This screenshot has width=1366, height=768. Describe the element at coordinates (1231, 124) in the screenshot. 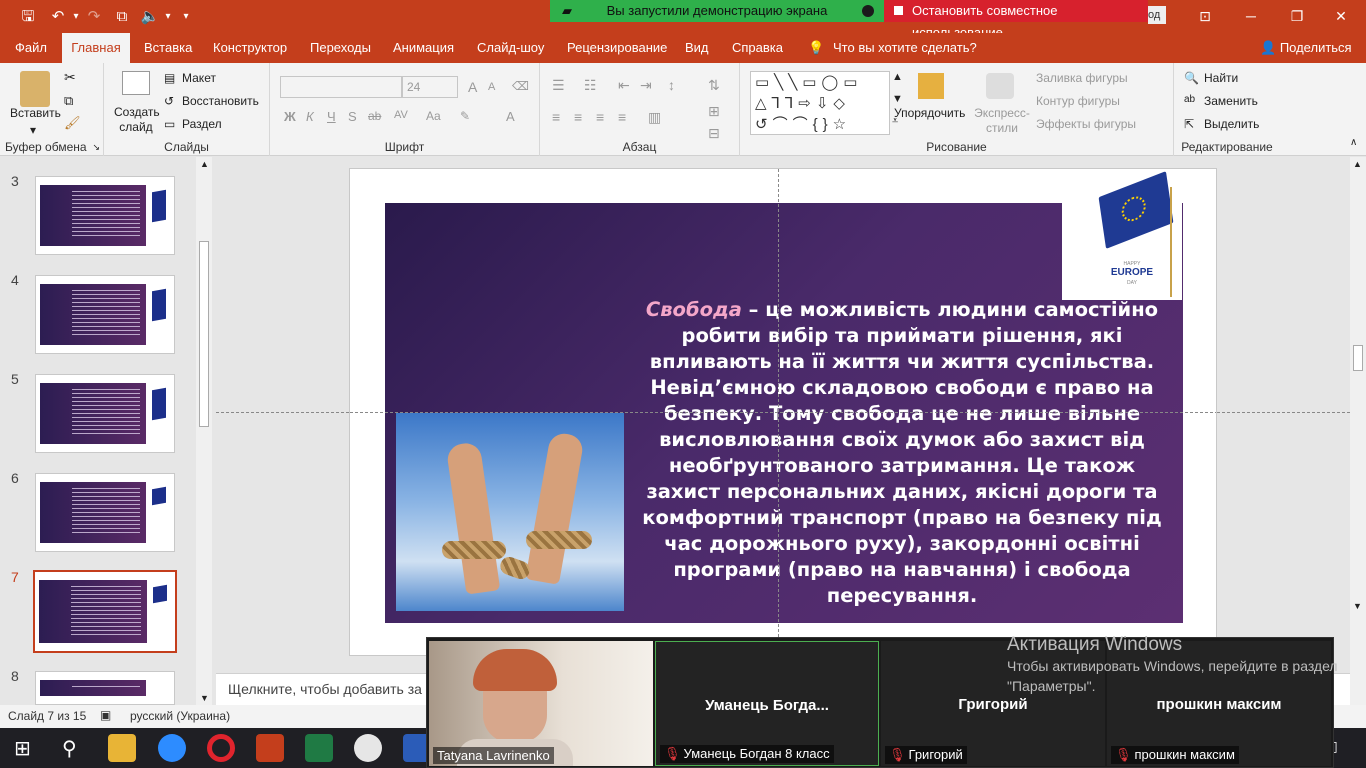

I see `select-button: Выделить` at that location.